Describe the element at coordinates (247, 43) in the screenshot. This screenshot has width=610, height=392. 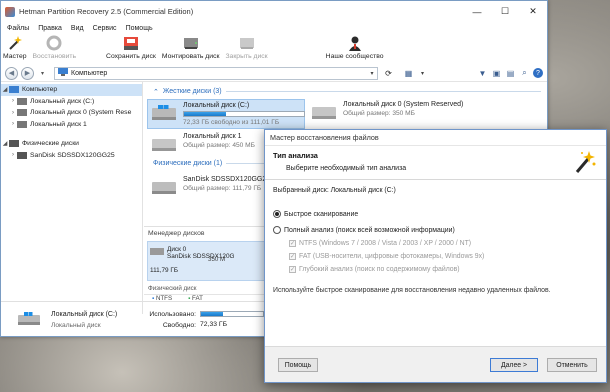
I see `close-disk-icon` at that location.